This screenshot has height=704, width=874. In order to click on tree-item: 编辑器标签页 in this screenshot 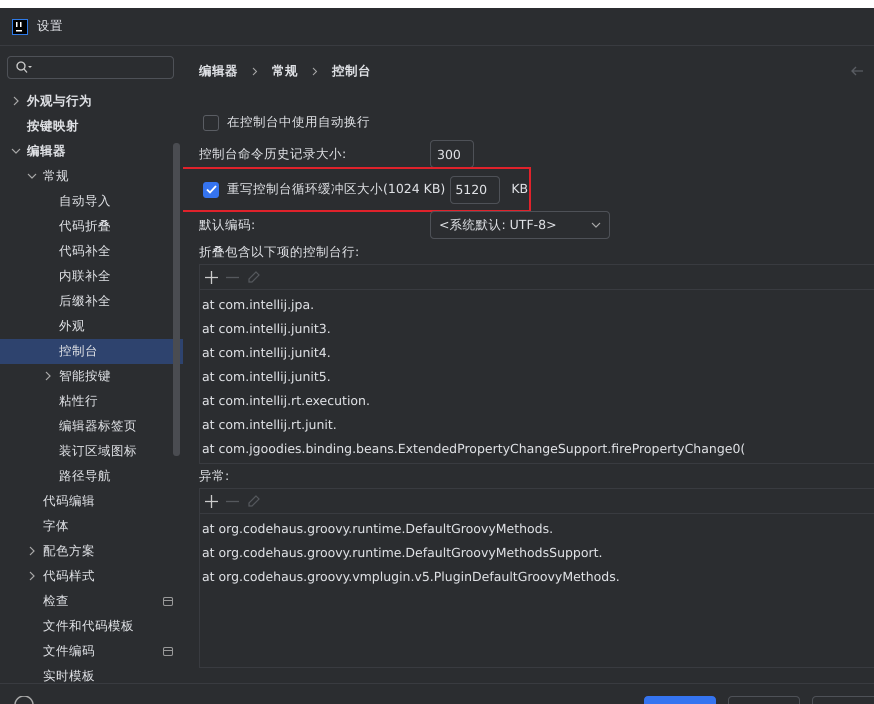, I will do `click(91, 426)`.